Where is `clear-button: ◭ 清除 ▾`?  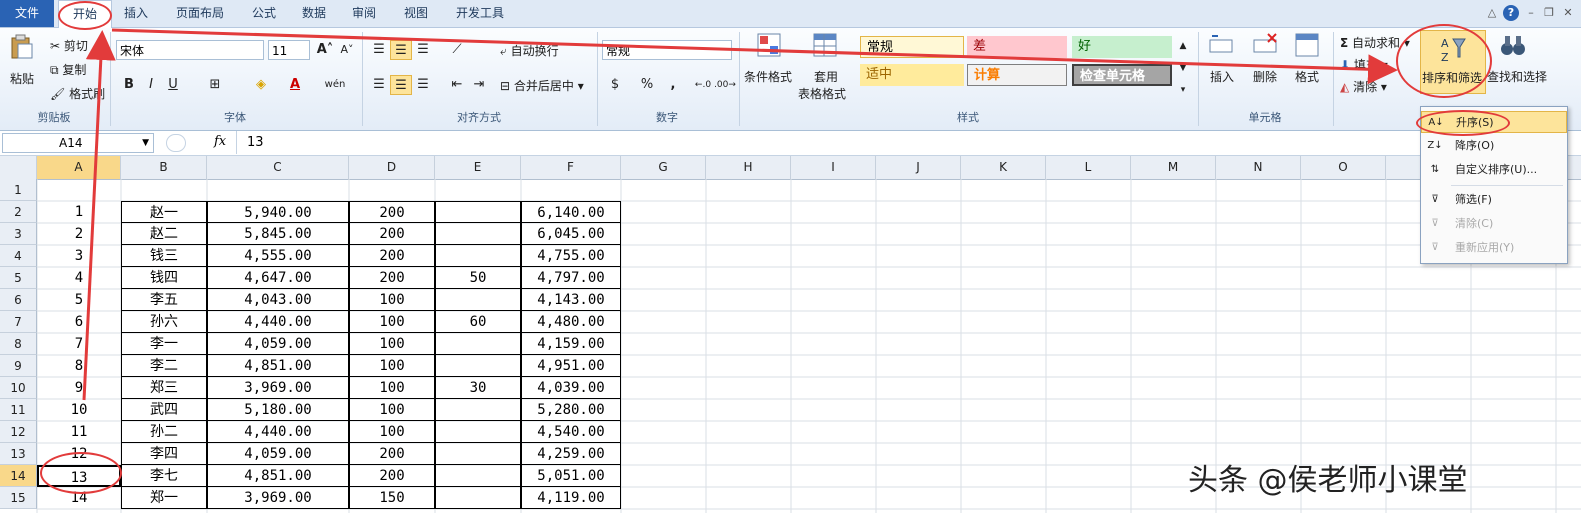 clear-button: ◭ 清除 ▾ is located at coordinates (1363, 86).